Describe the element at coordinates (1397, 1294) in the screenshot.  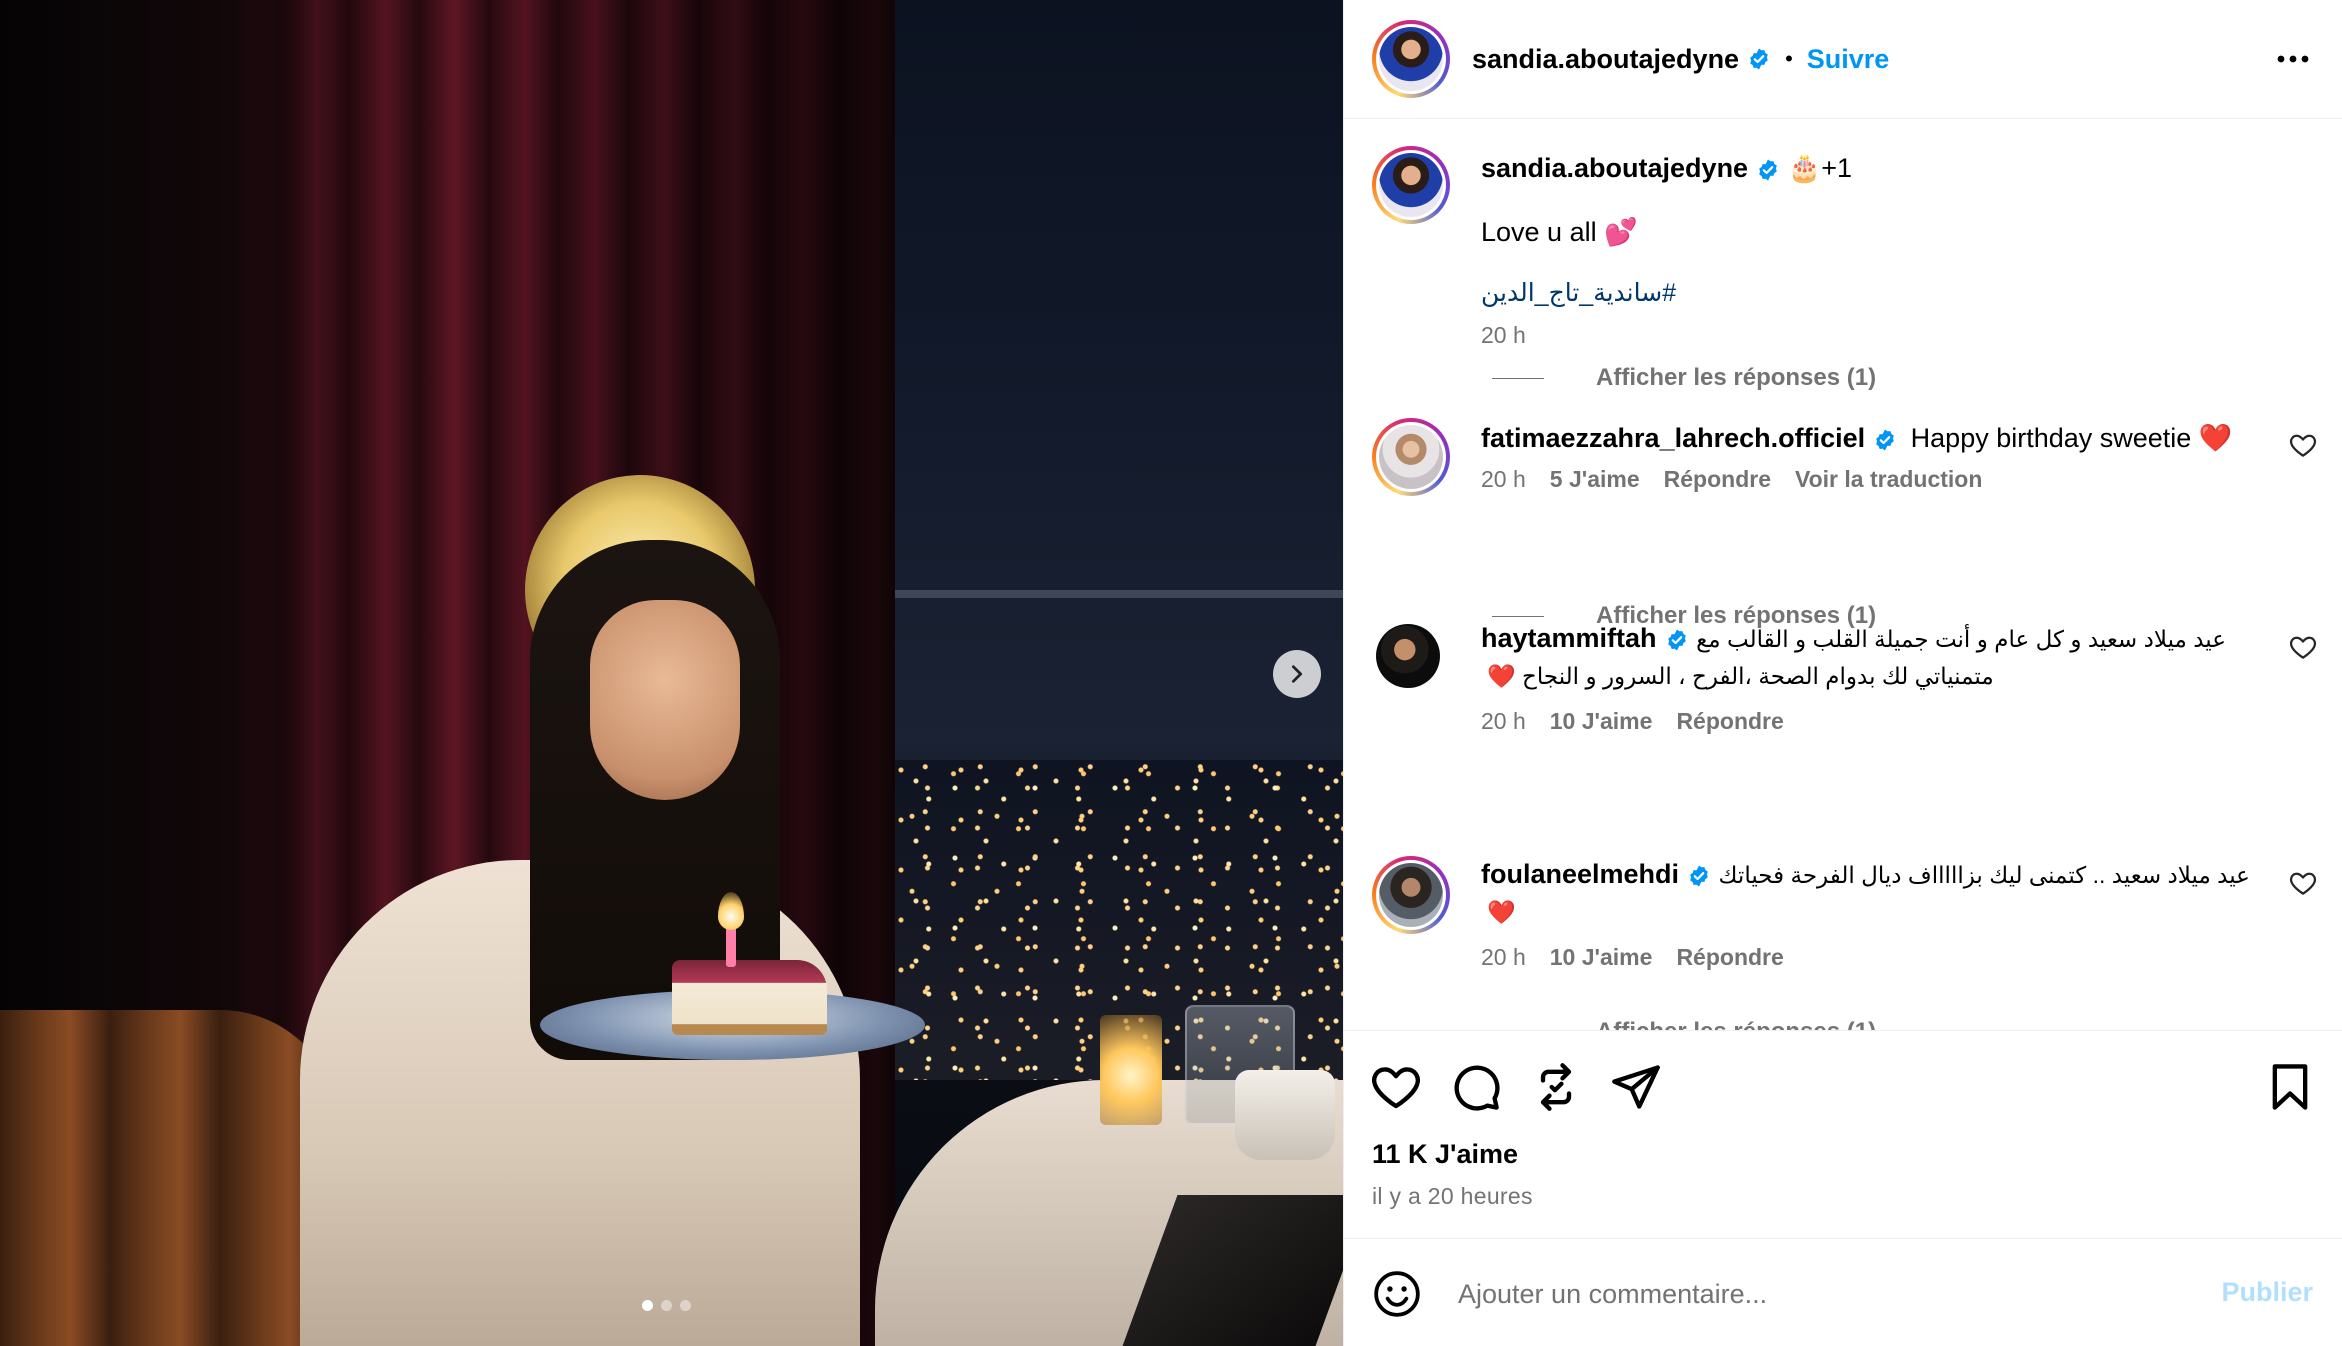
I see `emoji-icon` at that location.